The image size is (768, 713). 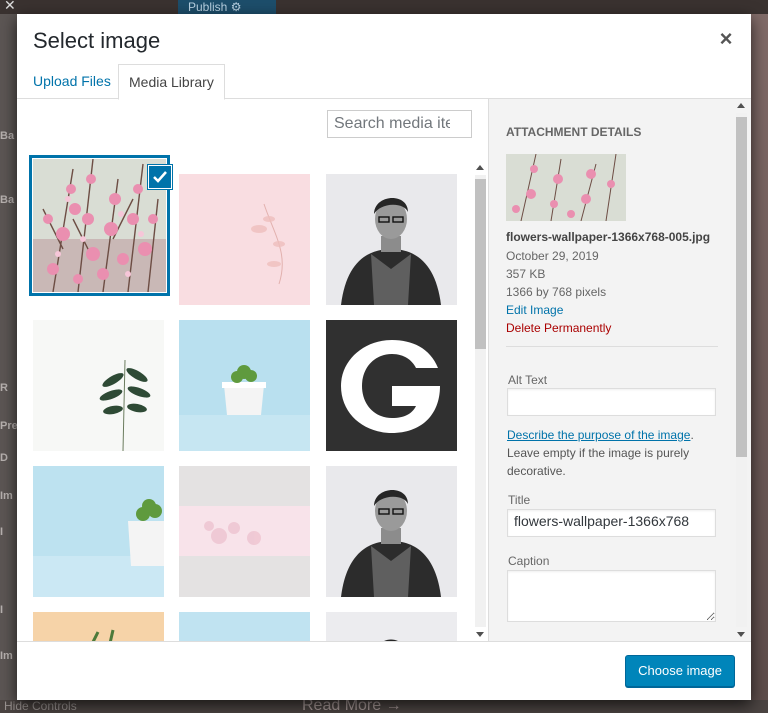 I want to click on attachment-thumbnail-blue-partial, so click(x=244, y=626).